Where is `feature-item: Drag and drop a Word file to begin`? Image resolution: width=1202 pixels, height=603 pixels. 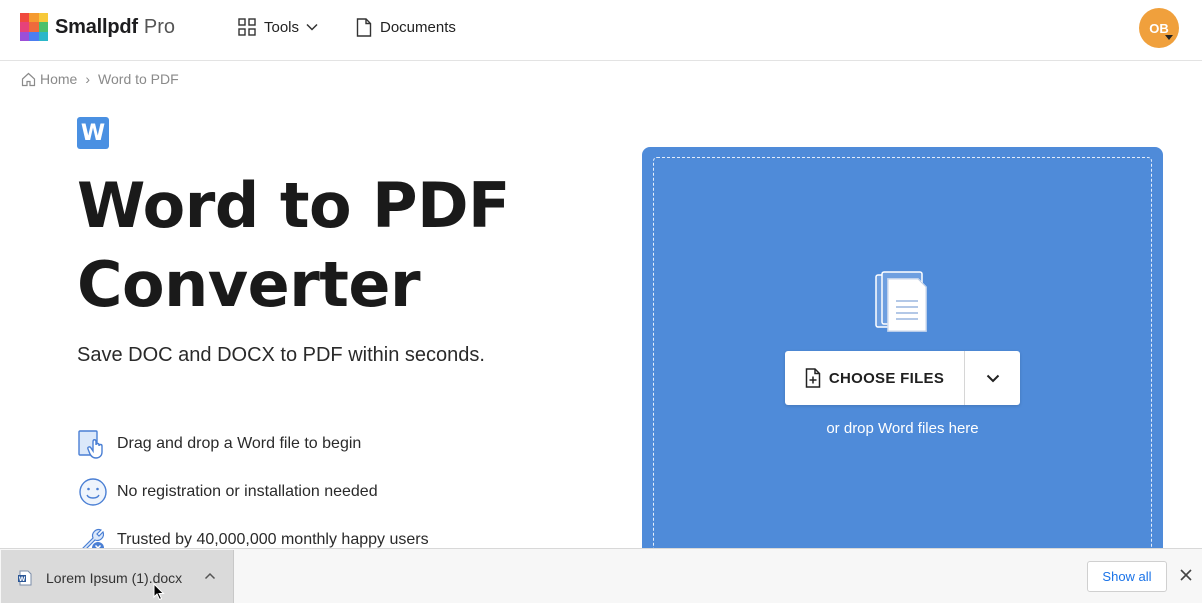
feature-item: Drag and drop a Word file to begin is located at coordinates (253, 444).